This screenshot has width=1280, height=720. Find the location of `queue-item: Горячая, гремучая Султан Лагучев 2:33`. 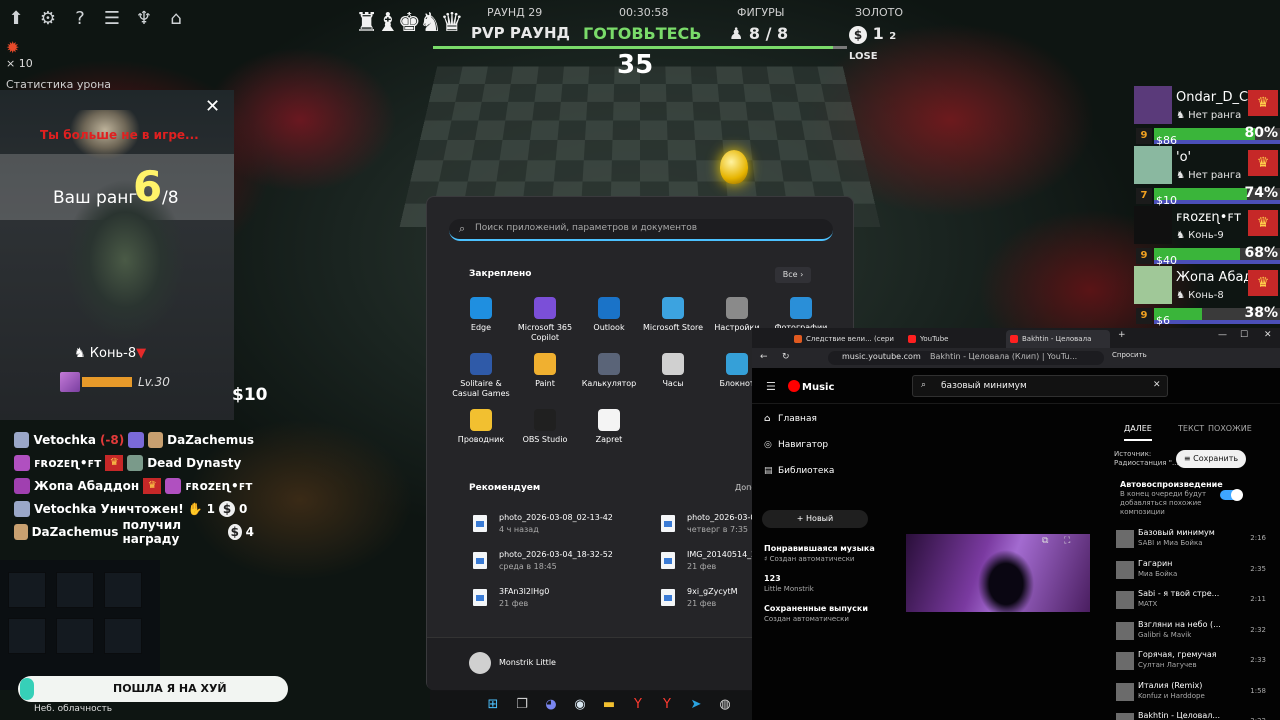

queue-item: Горячая, гремучая Султан Лагучев 2:33 is located at coordinates (1198, 665).